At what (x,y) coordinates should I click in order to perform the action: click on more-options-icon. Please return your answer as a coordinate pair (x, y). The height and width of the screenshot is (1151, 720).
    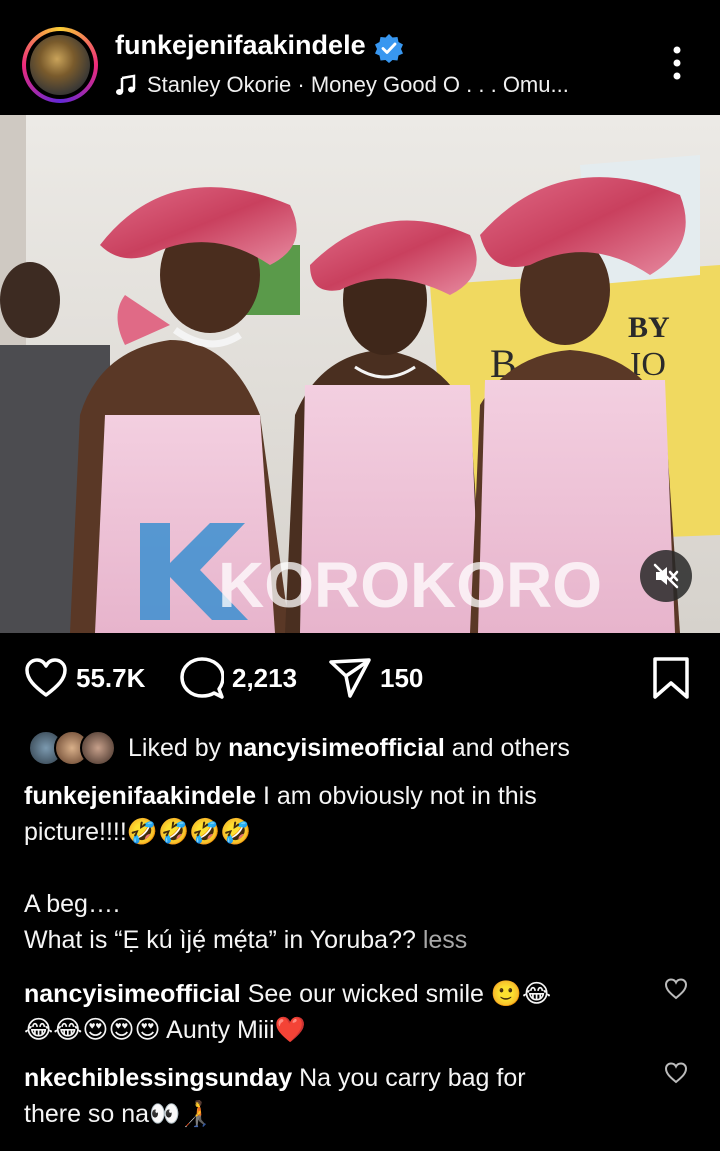
    Looking at the image, I should click on (677, 64).